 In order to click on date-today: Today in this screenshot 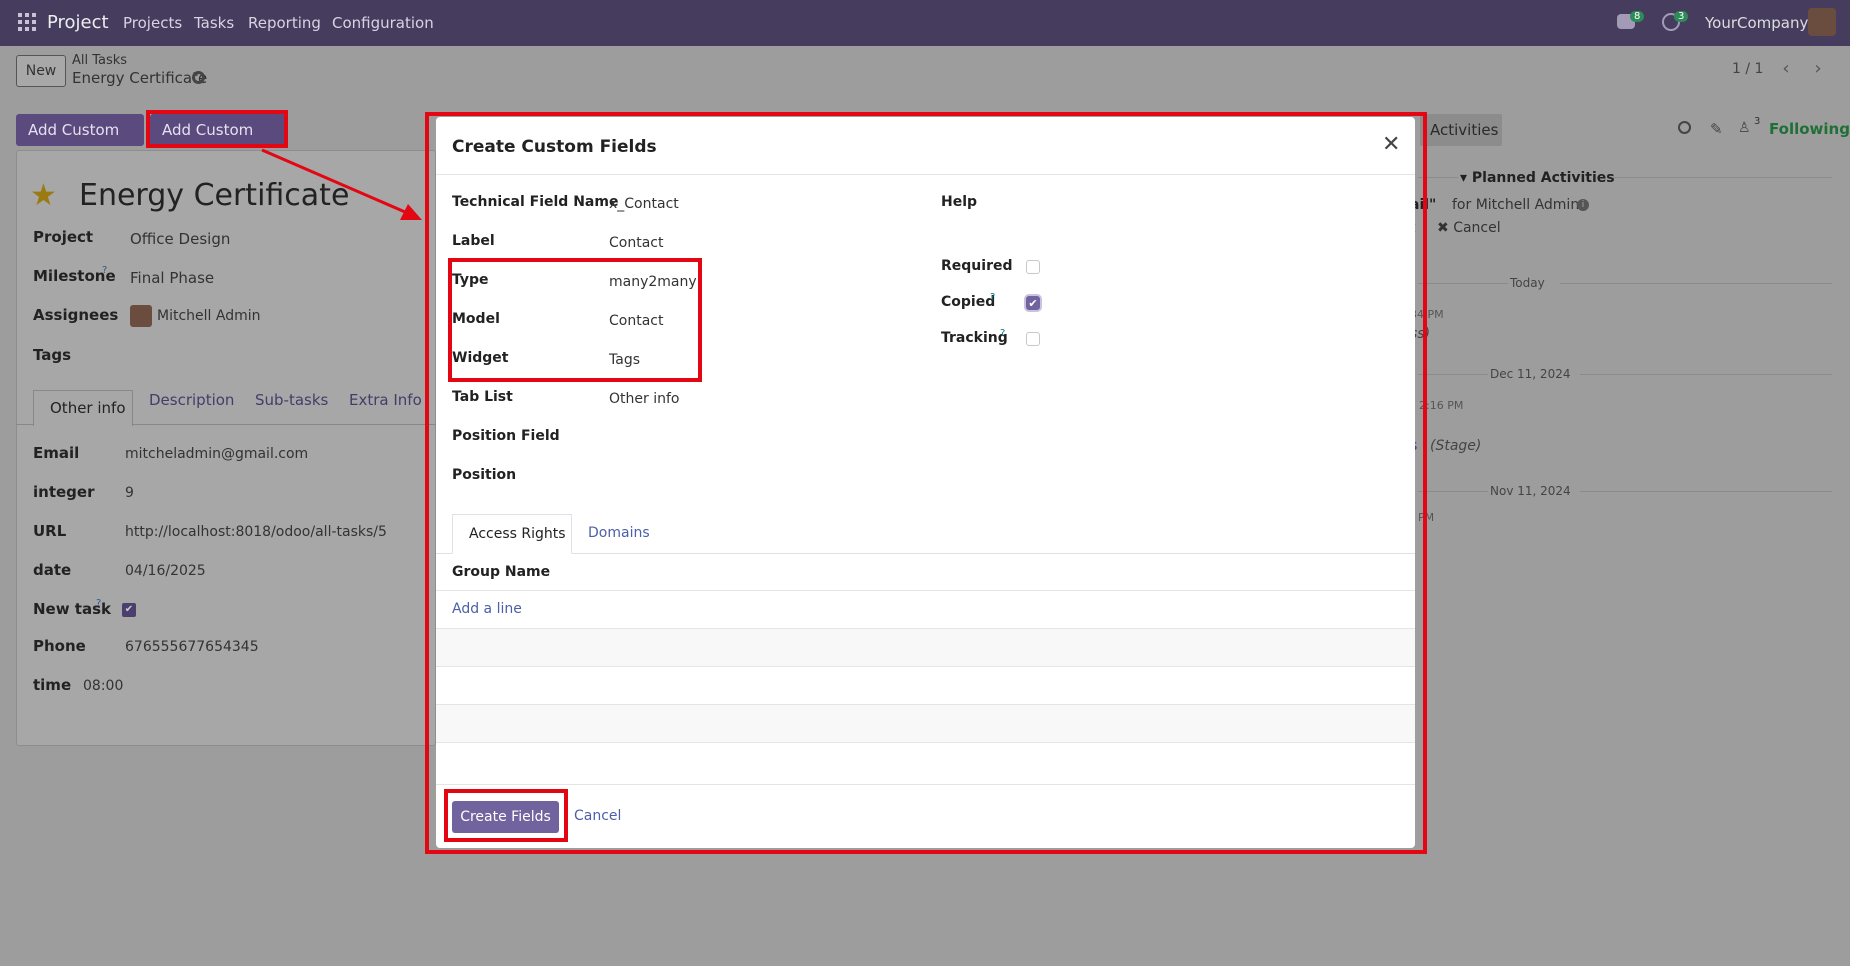, I will do `click(1527, 283)`.